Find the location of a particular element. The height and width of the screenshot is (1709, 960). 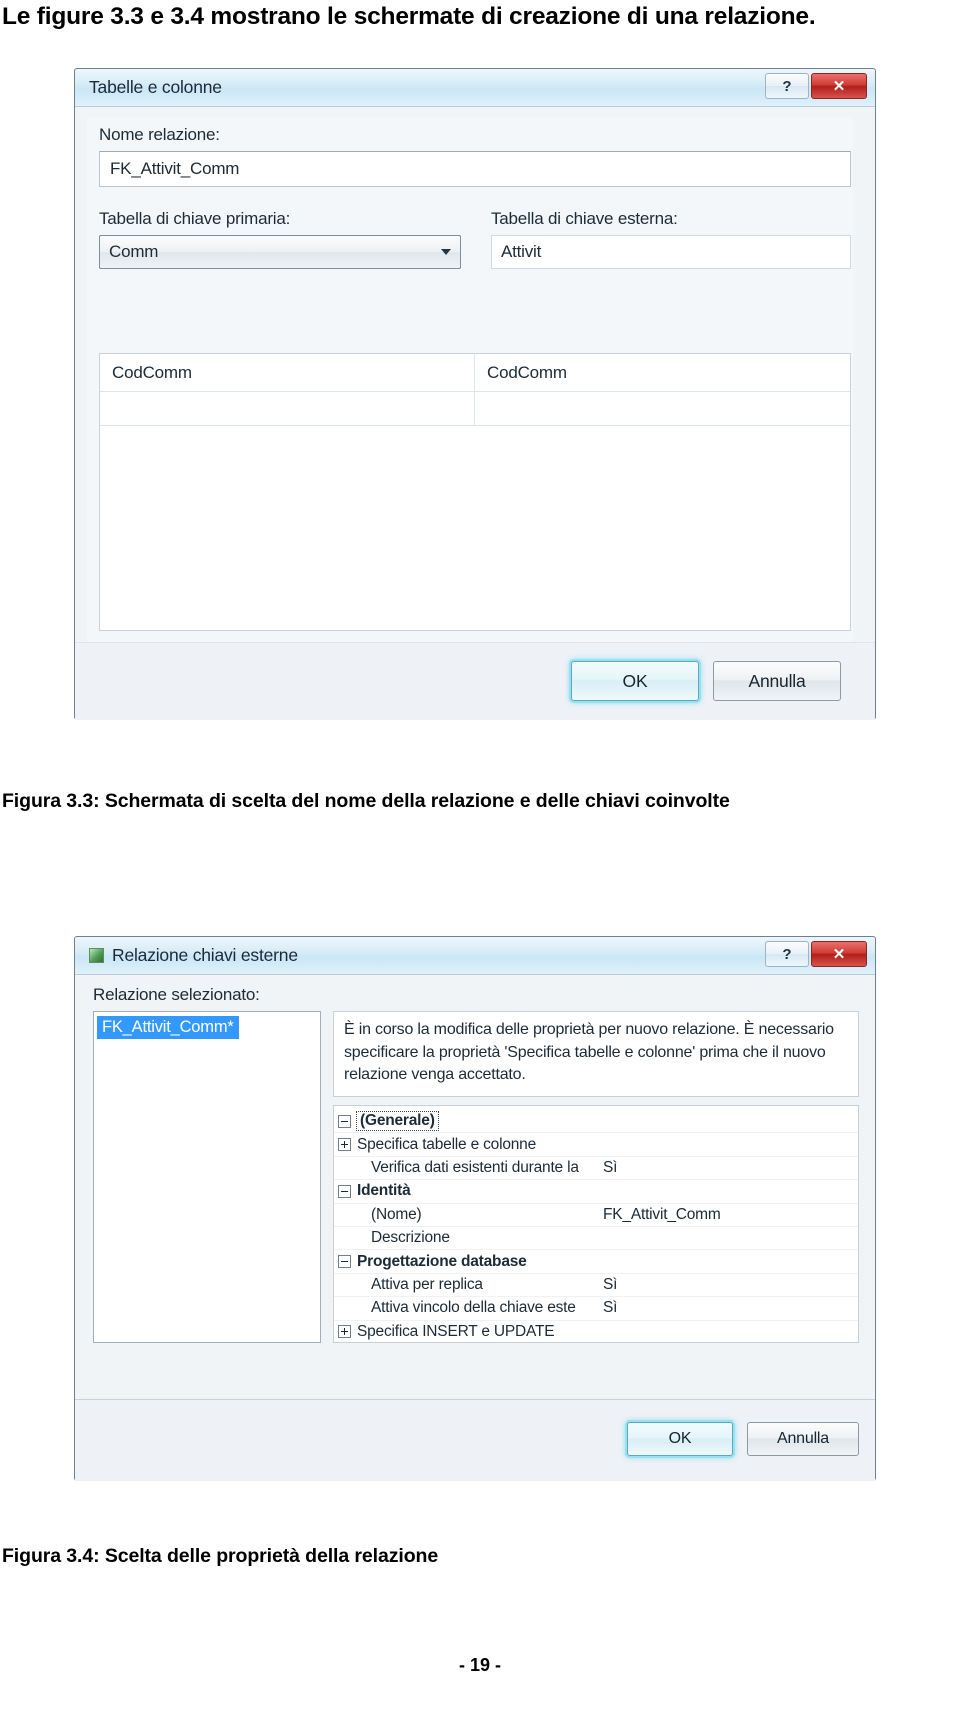

foreign-column-cell: CodComm is located at coordinates (662, 372).